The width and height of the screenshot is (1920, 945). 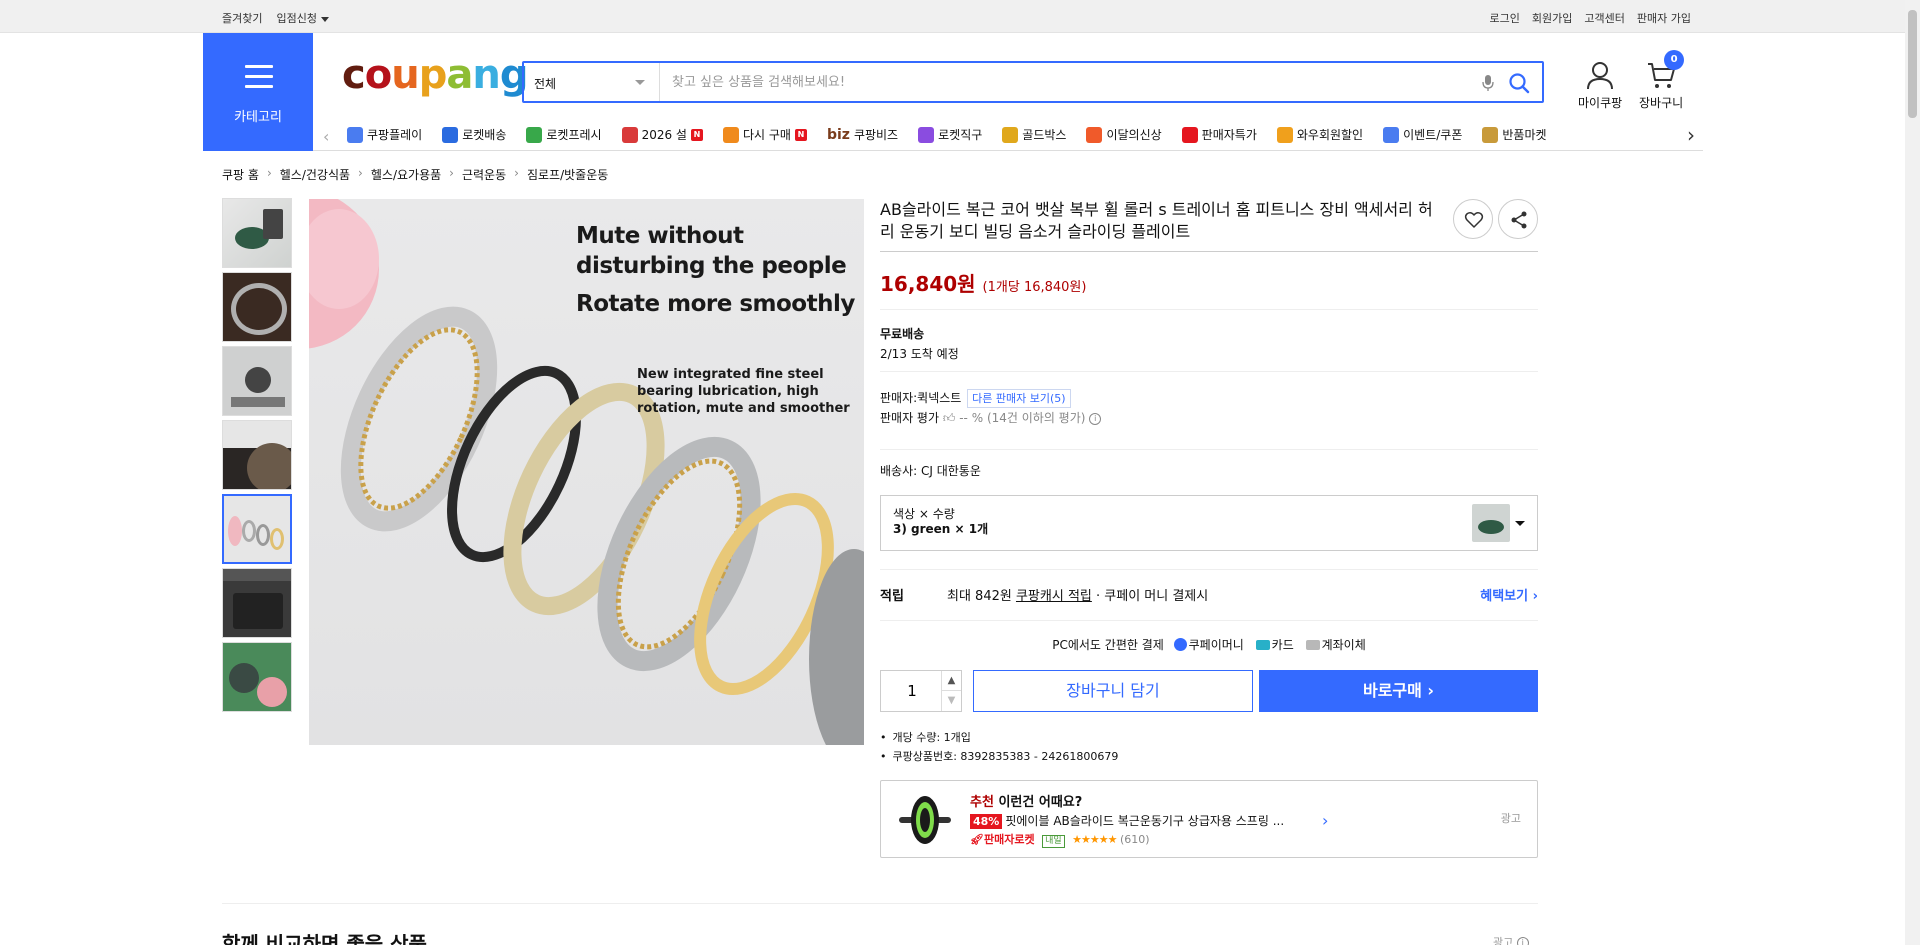 I want to click on discount-badge: 48%, so click(x=986, y=821).